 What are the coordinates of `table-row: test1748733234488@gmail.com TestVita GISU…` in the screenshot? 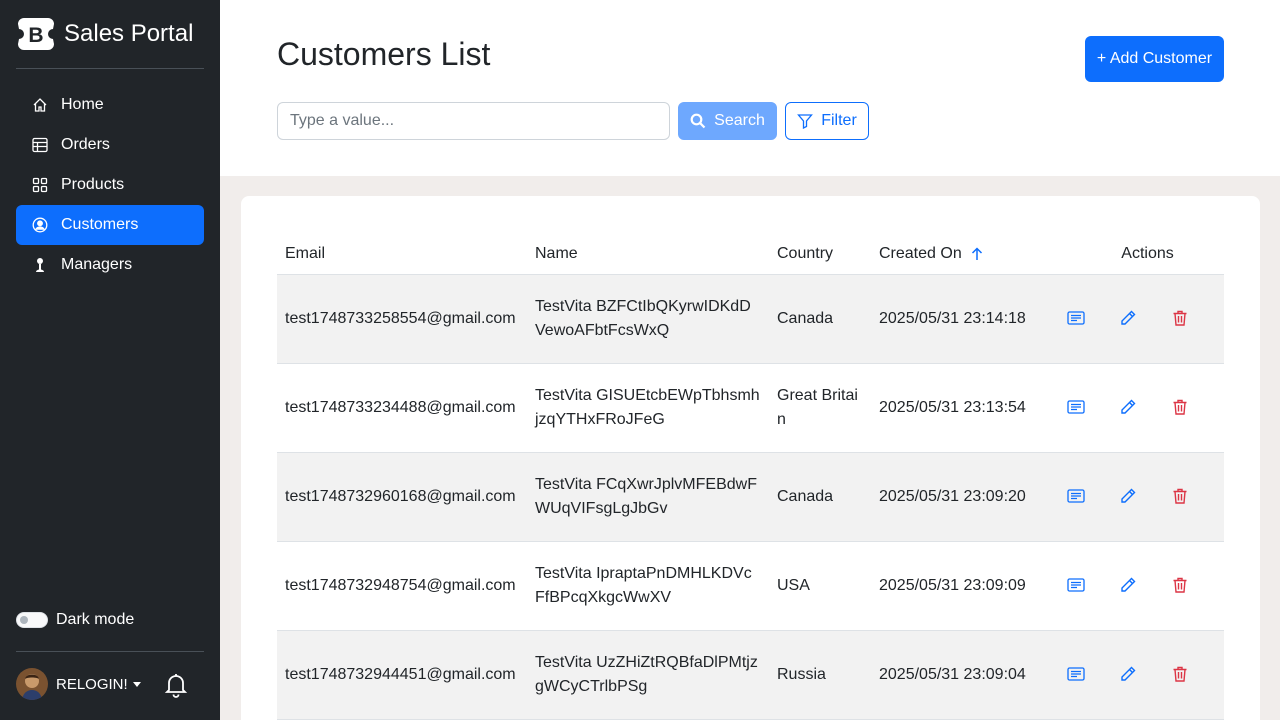 It's located at (750, 408).